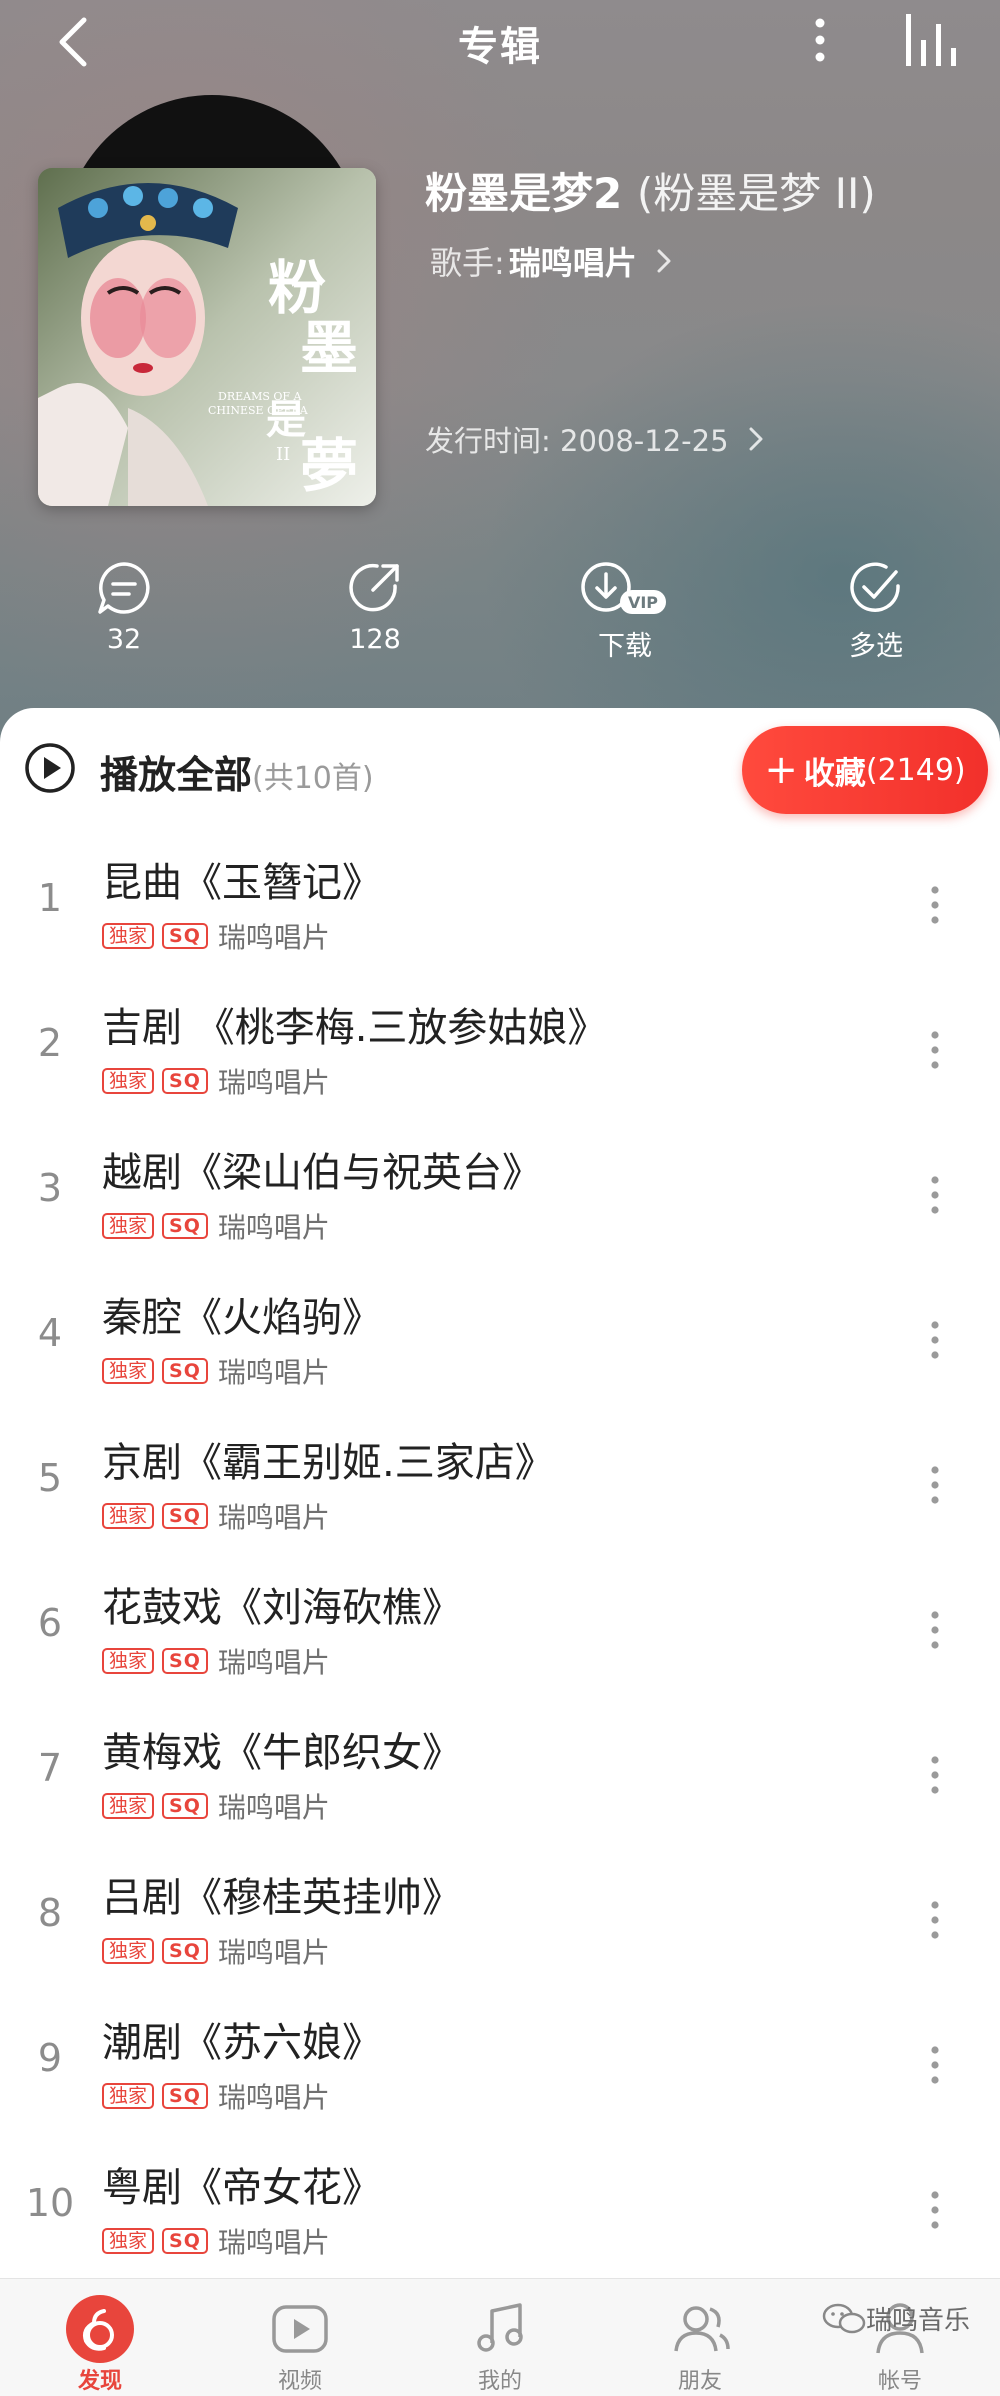  What do you see at coordinates (50, 2203) in the screenshot?
I see `track-number: 10` at bounding box center [50, 2203].